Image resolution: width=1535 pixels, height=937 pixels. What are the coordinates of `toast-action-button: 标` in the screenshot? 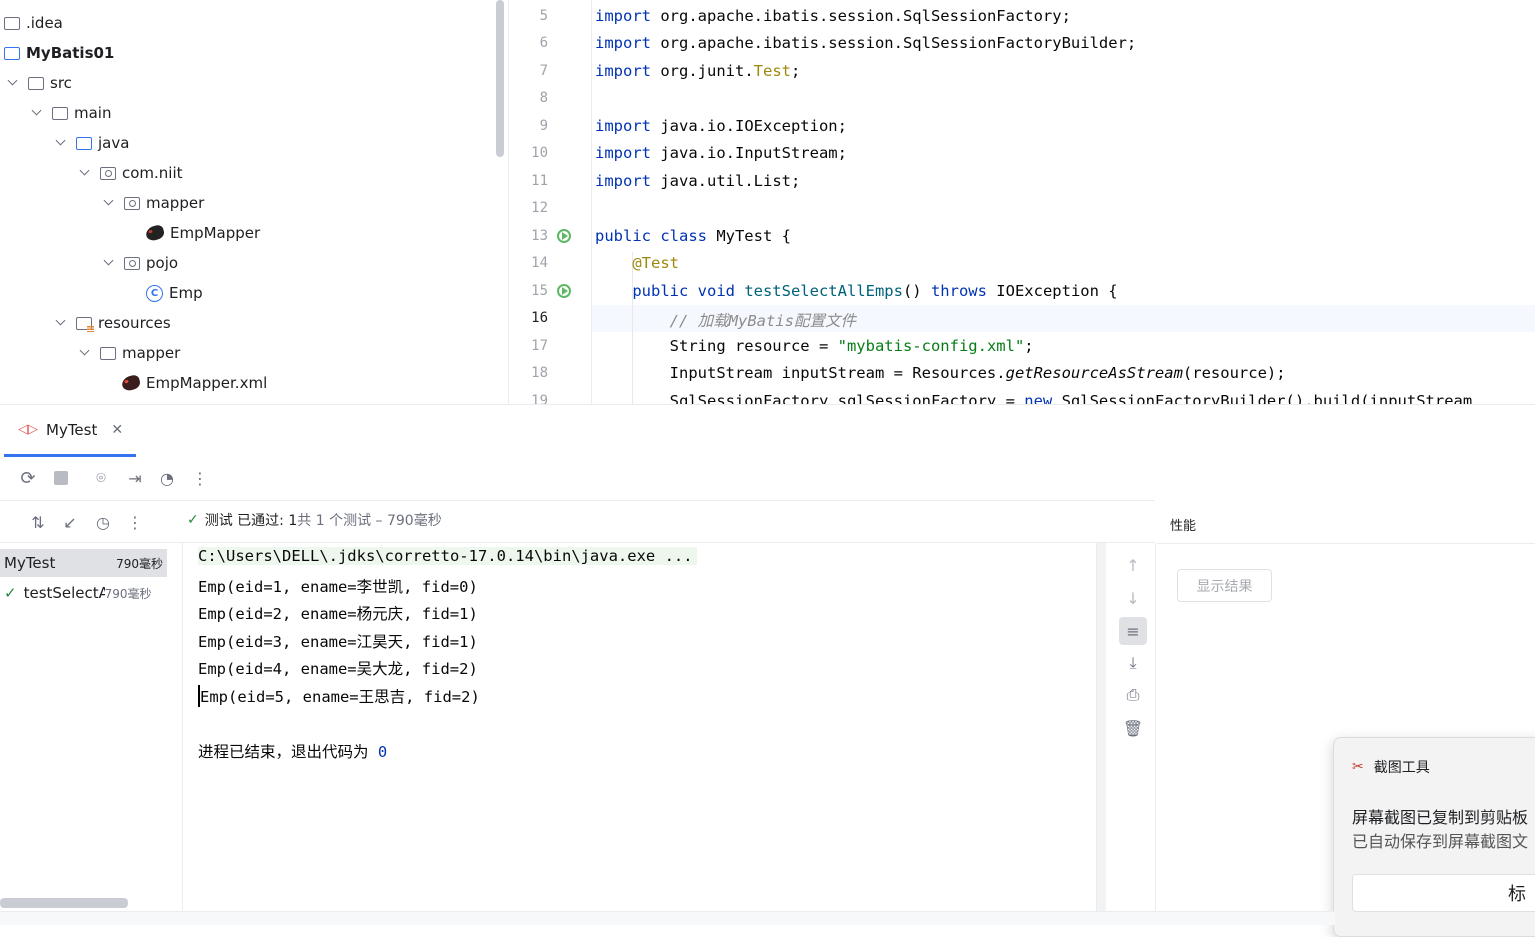 It's located at (1443, 893).